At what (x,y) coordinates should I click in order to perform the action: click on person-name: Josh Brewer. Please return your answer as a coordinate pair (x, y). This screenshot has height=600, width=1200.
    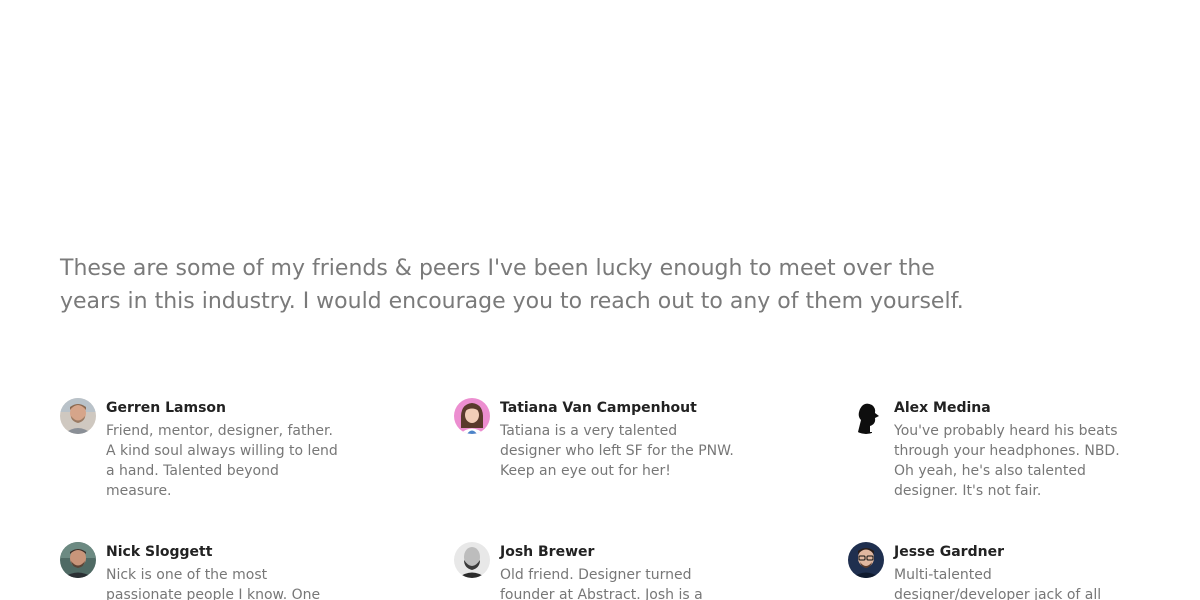
    Looking at the image, I should click on (547, 552).